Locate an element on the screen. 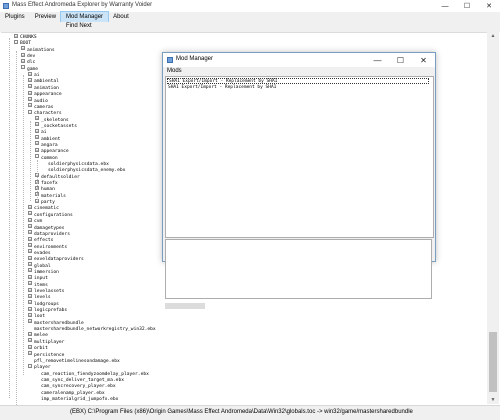 This screenshot has height=420, width=500. tree-node-label: common is located at coordinates (49, 158).